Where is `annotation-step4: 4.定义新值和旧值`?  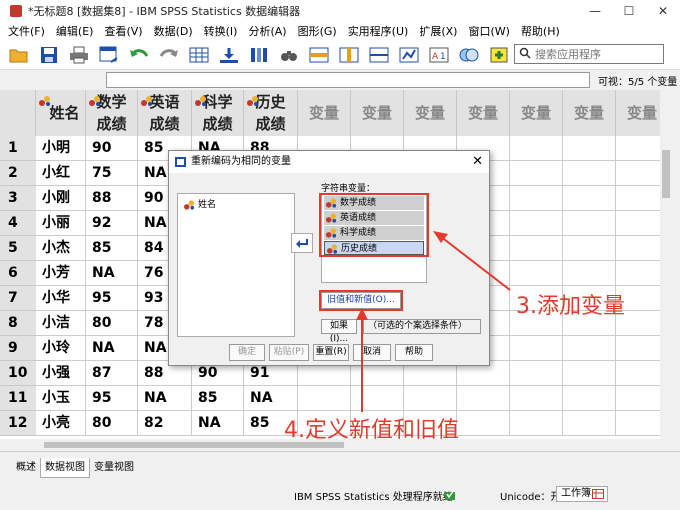 annotation-step4: 4.定义新值和旧值 is located at coordinates (371, 430).